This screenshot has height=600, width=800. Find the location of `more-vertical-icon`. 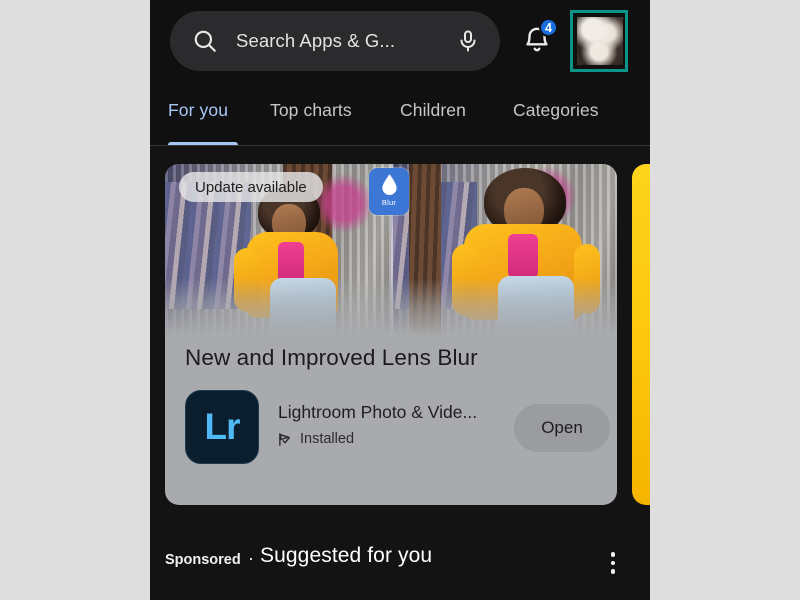

more-vertical-icon is located at coordinates (613, 563).